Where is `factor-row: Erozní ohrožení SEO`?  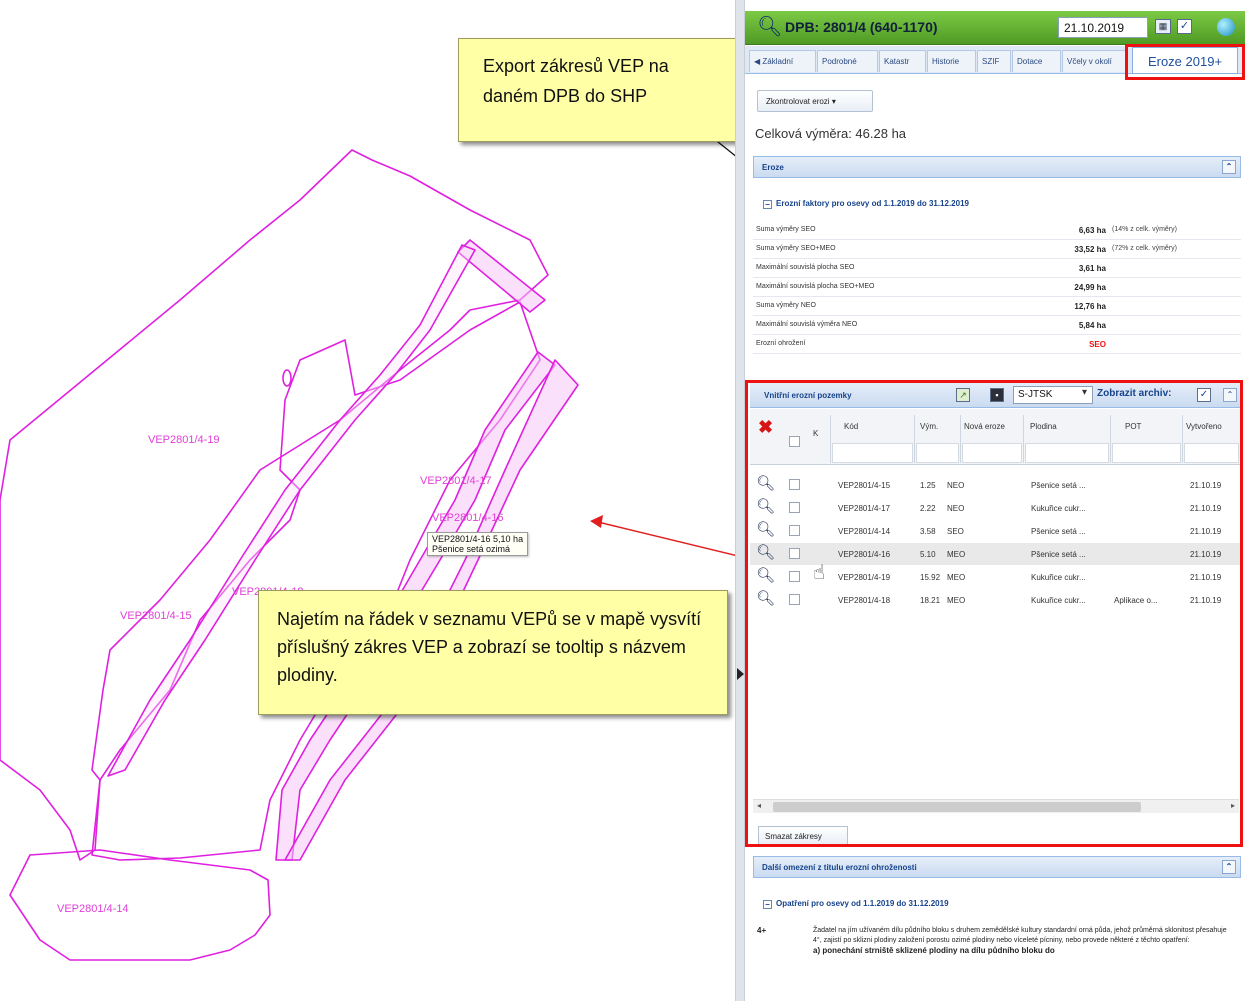 factor-row: Erozní ohrožení SEO is located at coordinates (997, 344).